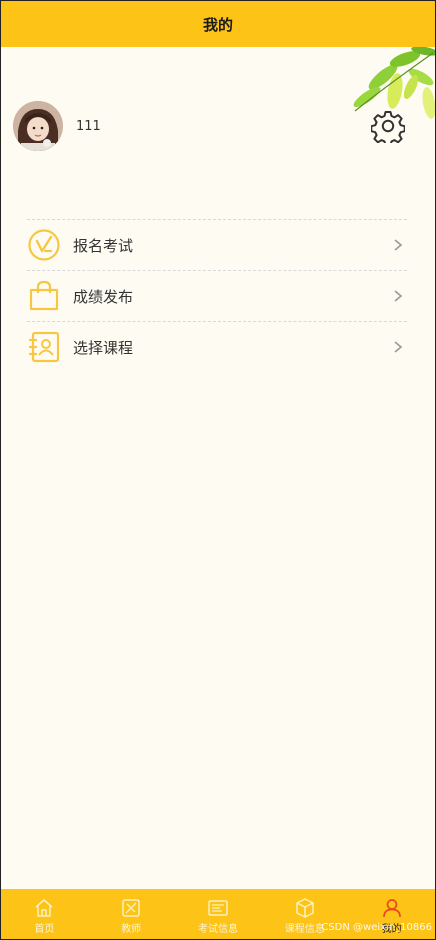 Image resolution: width=436 pixels, height=940 pixels. Describe the element at coordinates (131, 929) in the screenshot. I see `tab-label: 教师` at that location.